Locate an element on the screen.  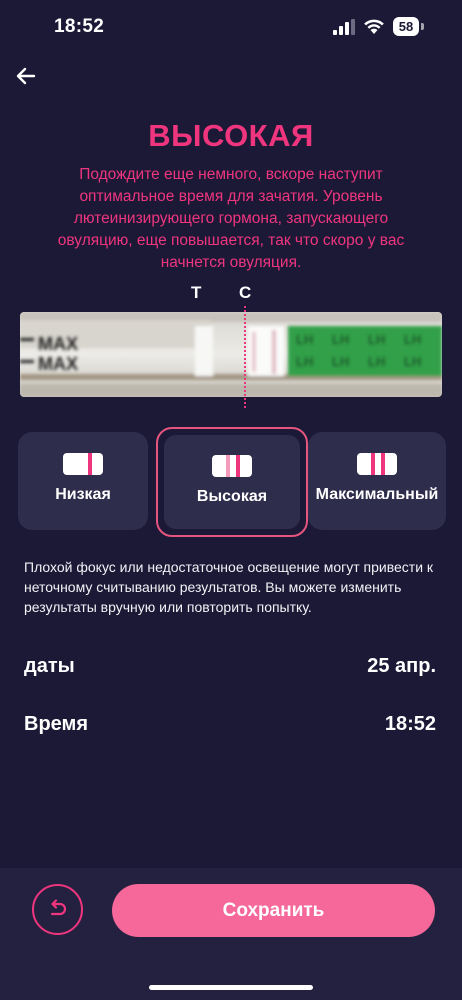
undo-icon is located at coordinates (58, 907).